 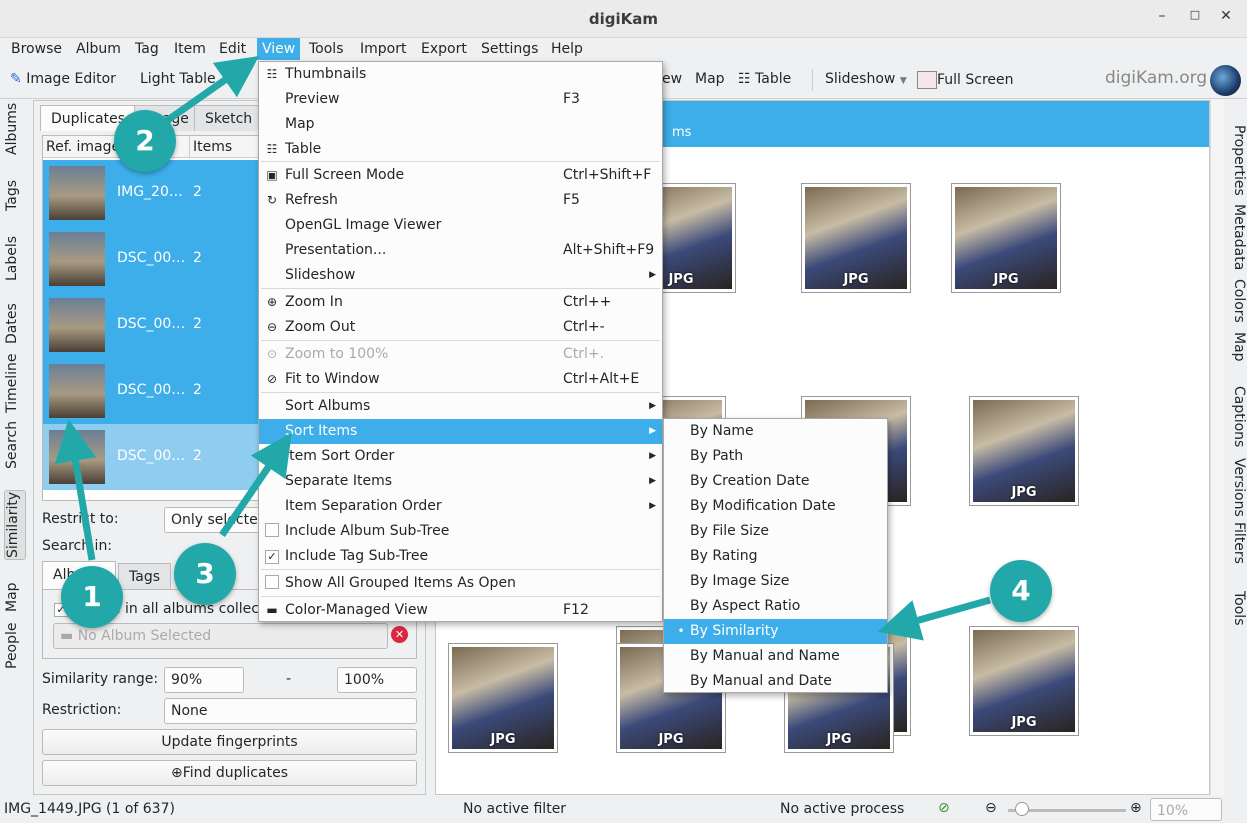 I want to click on annotation-badge-2: 2, so click(x=145, y=141).